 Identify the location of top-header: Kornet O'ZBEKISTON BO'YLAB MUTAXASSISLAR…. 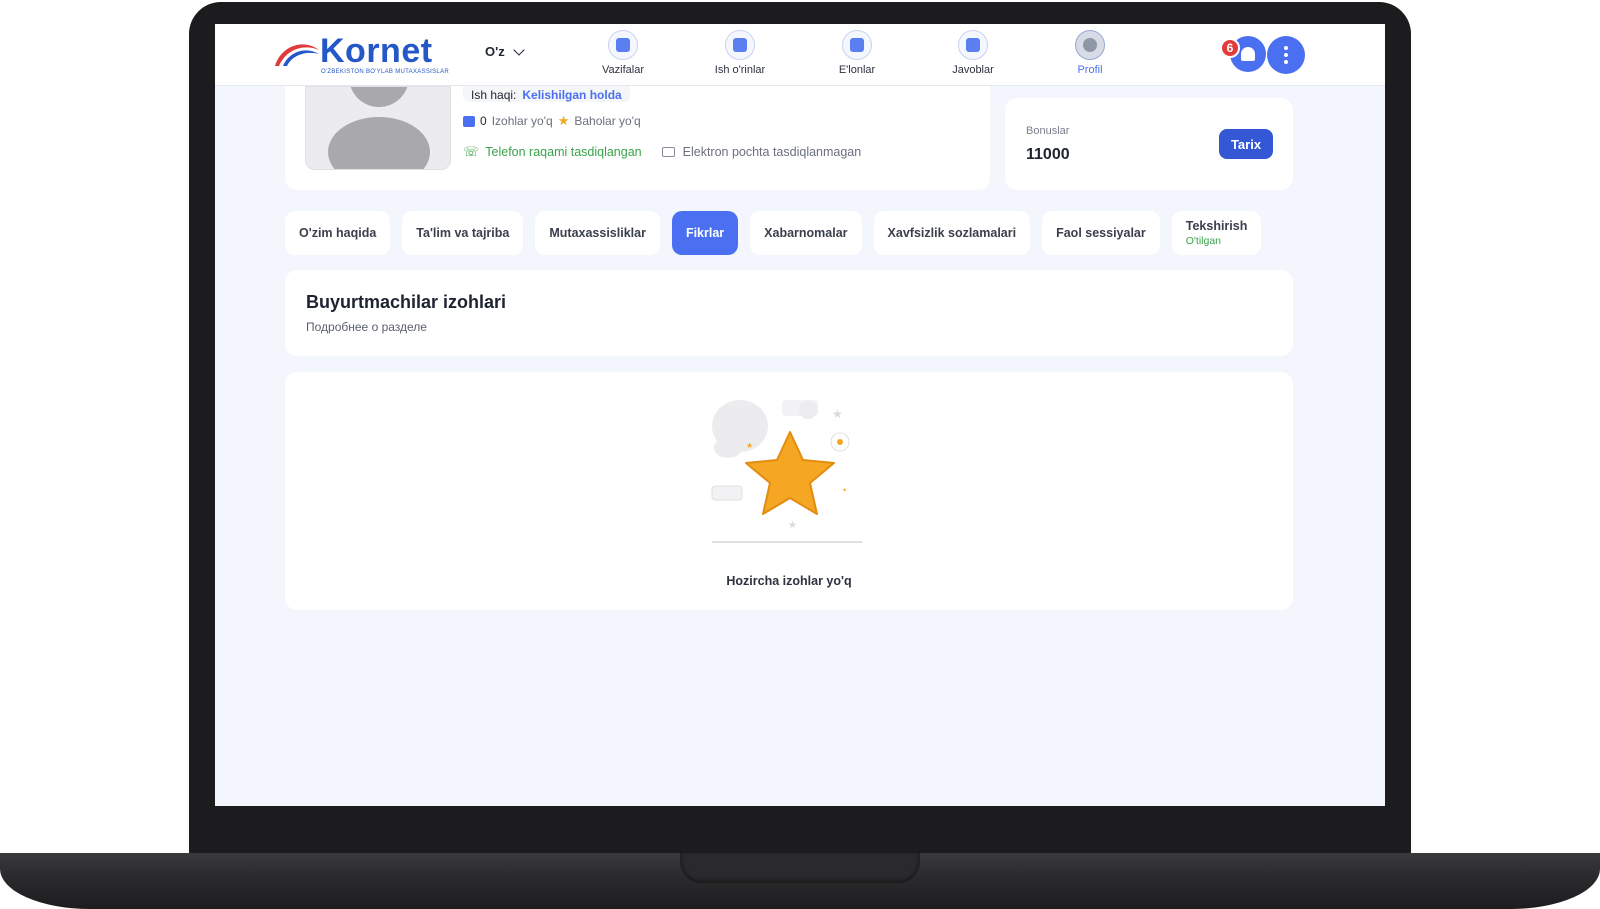
(800, 55).